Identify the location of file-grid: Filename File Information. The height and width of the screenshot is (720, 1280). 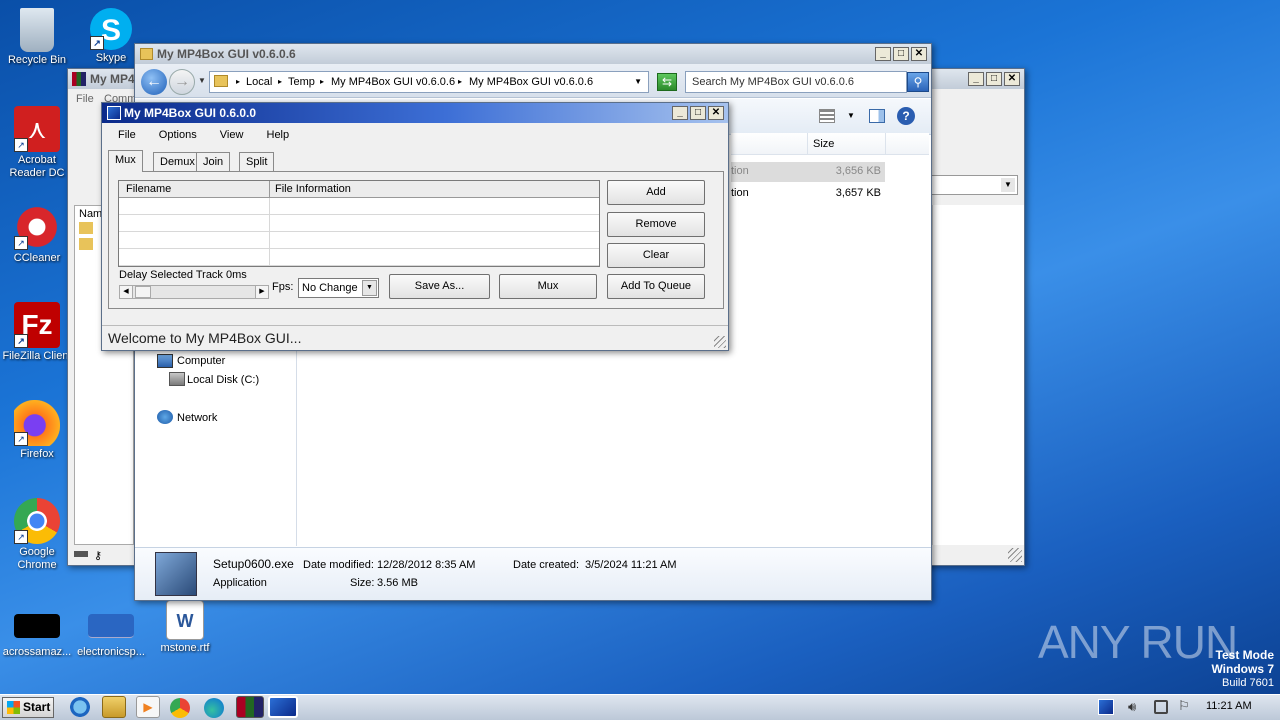
(359, 223).